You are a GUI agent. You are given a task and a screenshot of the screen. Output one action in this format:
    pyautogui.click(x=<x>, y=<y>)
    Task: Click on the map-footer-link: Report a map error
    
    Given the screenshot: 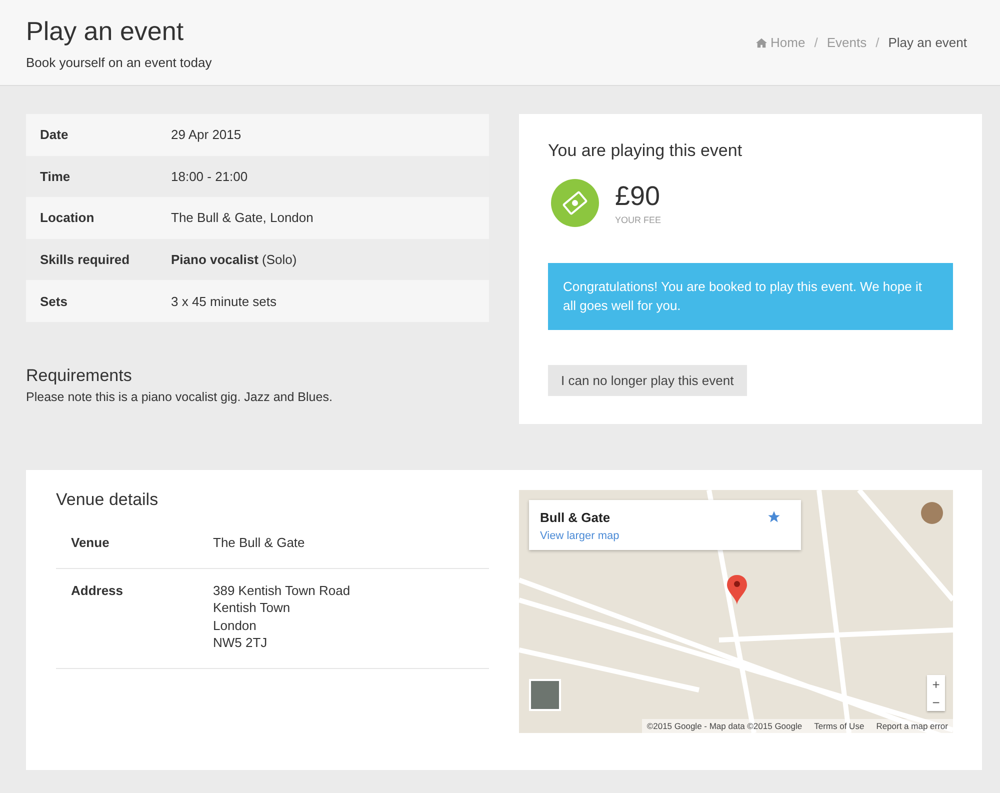 What is the action you would take?
    pyautogui.click(x=912, y=726)
    